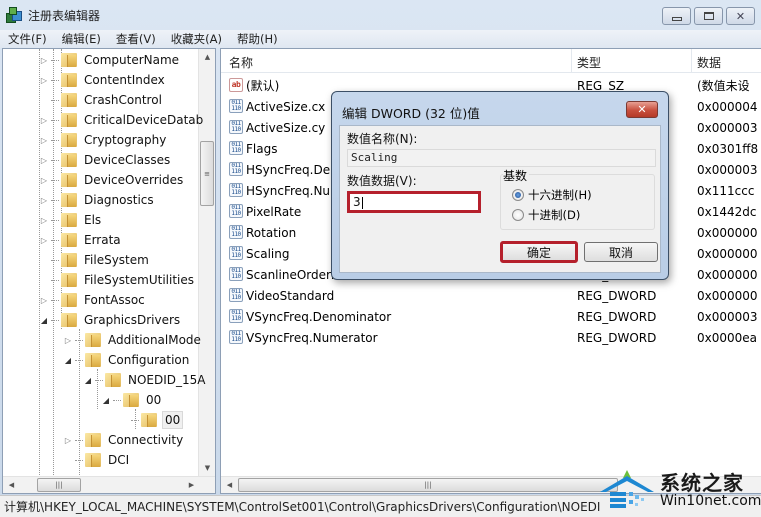  Describe the element at coordinates (196, 39) in the screenshot. I see `menu-favorites: 收藏夹(A)` at that location.